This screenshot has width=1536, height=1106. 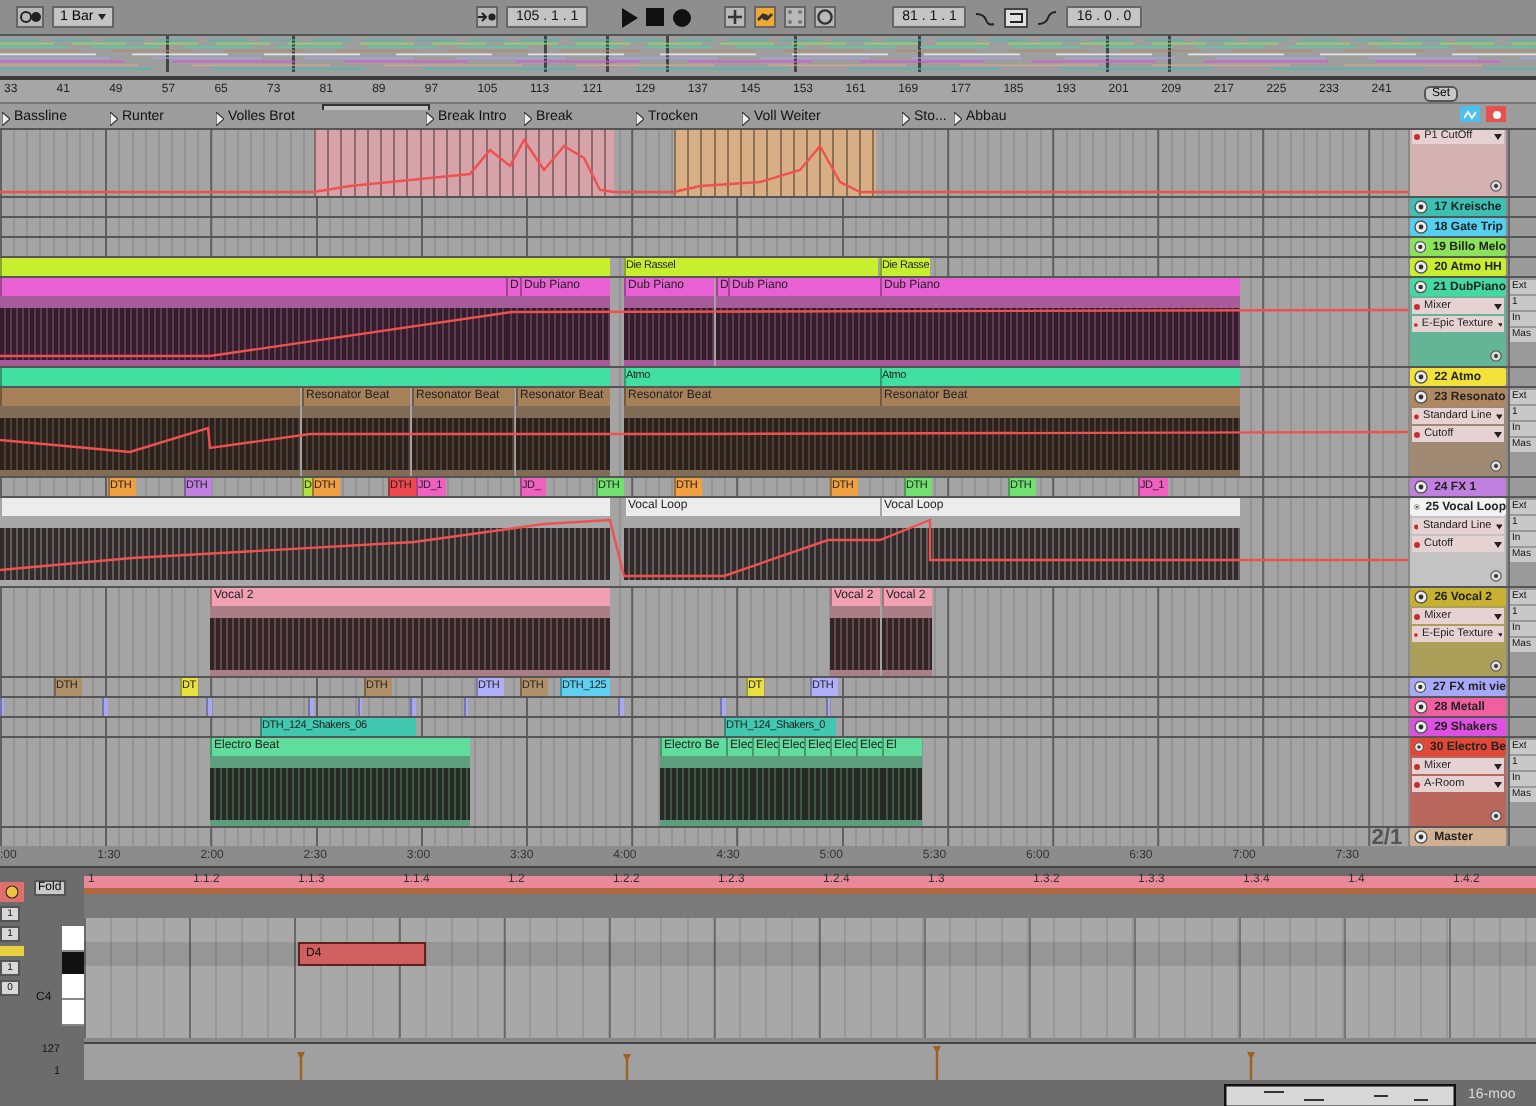 What do you see at coordinates (12, 892) in the screenshot?
I see `clip-activator-icon` at bounding box center [12, 892].